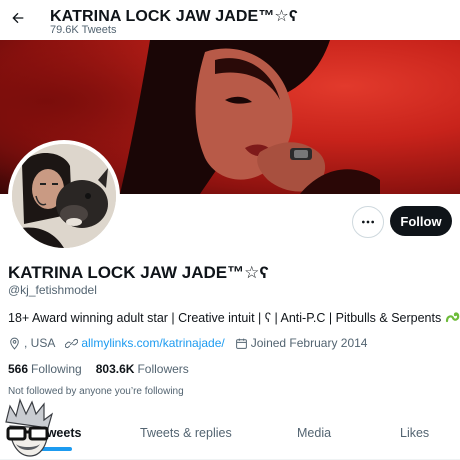  I want to click on mascot-watermark-icon, so click(29, 427).